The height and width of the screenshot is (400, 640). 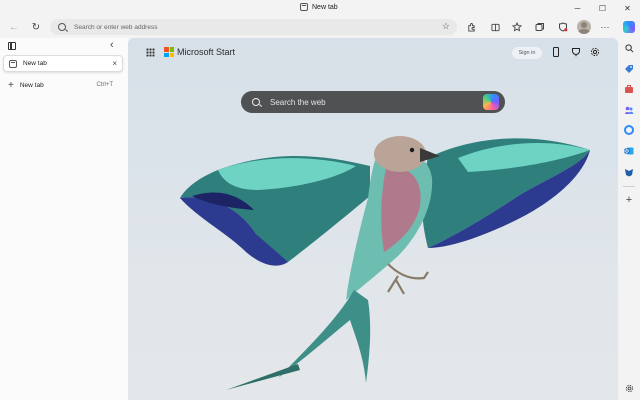 What do you see at coordinates (150, 52) in the screenshot?
I see `app-launcher-icon` at bounding box center [150, 52].